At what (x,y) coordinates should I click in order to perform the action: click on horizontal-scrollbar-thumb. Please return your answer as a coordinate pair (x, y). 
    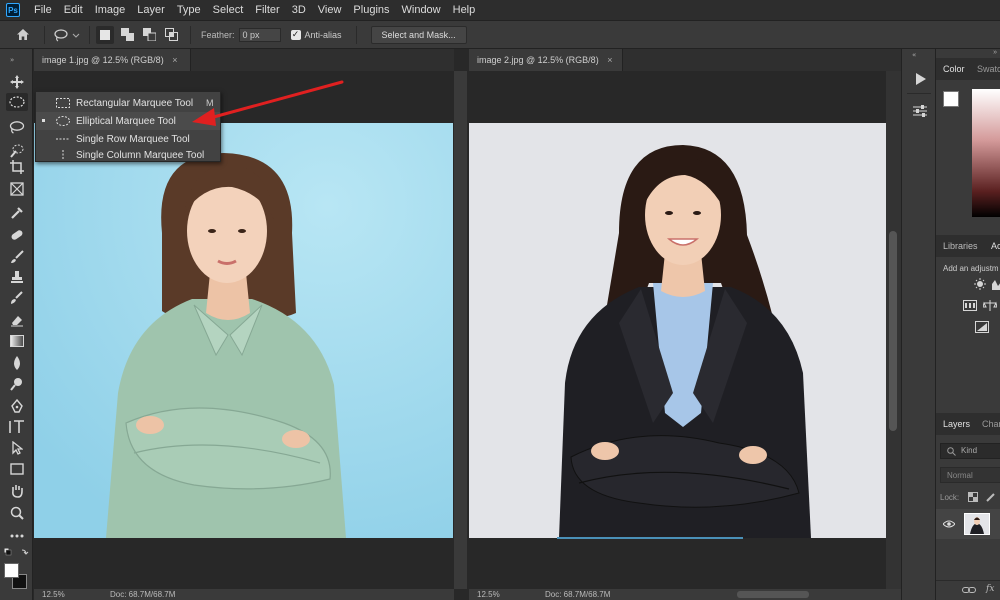
    Looking at the image, I should click on (773, 594).